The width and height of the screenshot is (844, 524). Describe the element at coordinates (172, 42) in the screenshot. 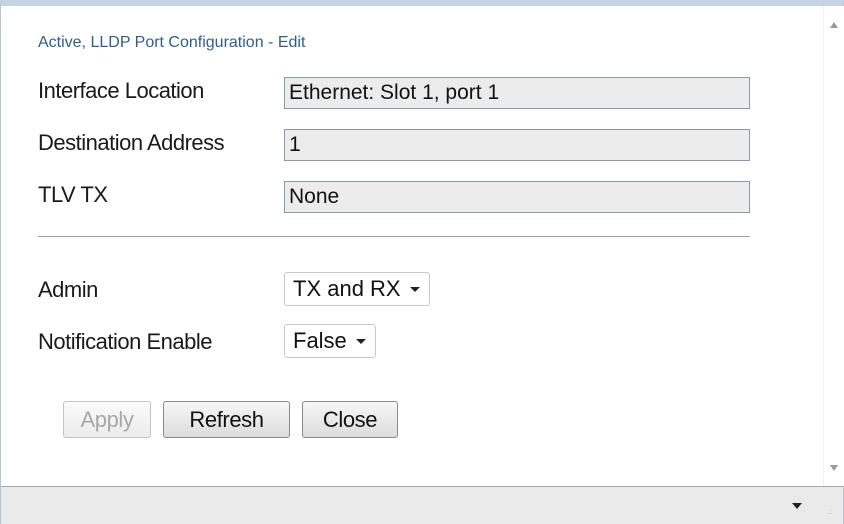

I see `dialog-title: Active, LLDP Port Configuration - Edit` at that location.